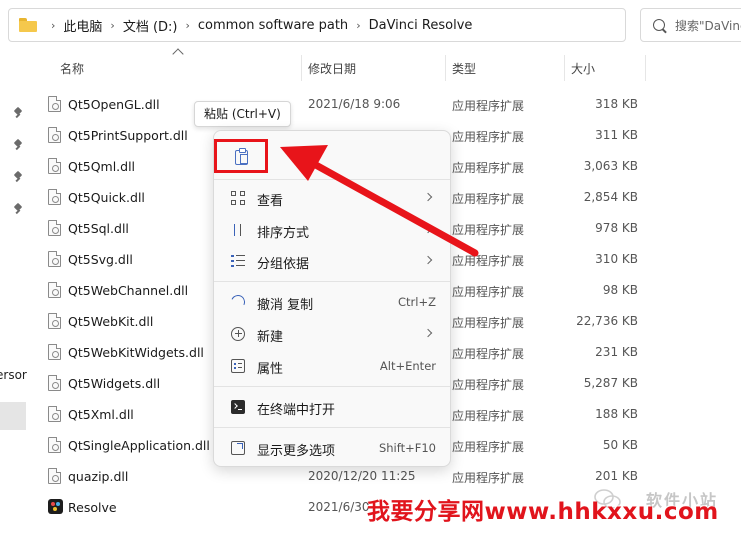 This screenshot has width=741, height=534. I want to click on resolve-app-icon, so click(55, 506).